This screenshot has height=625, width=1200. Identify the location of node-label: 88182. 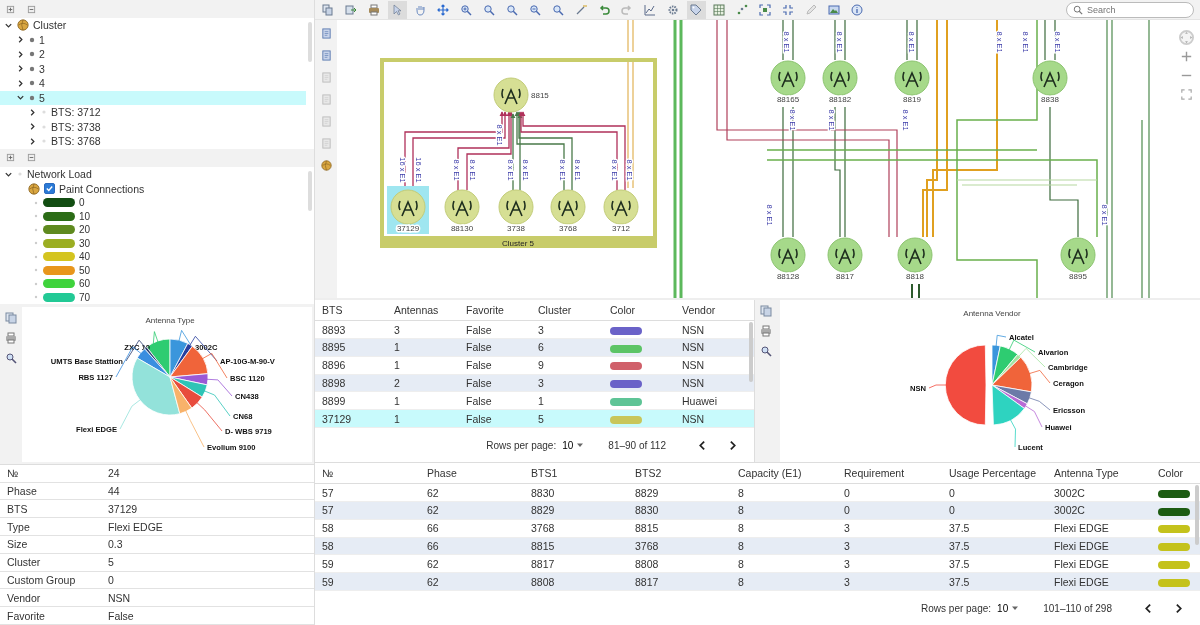
(840, 100).